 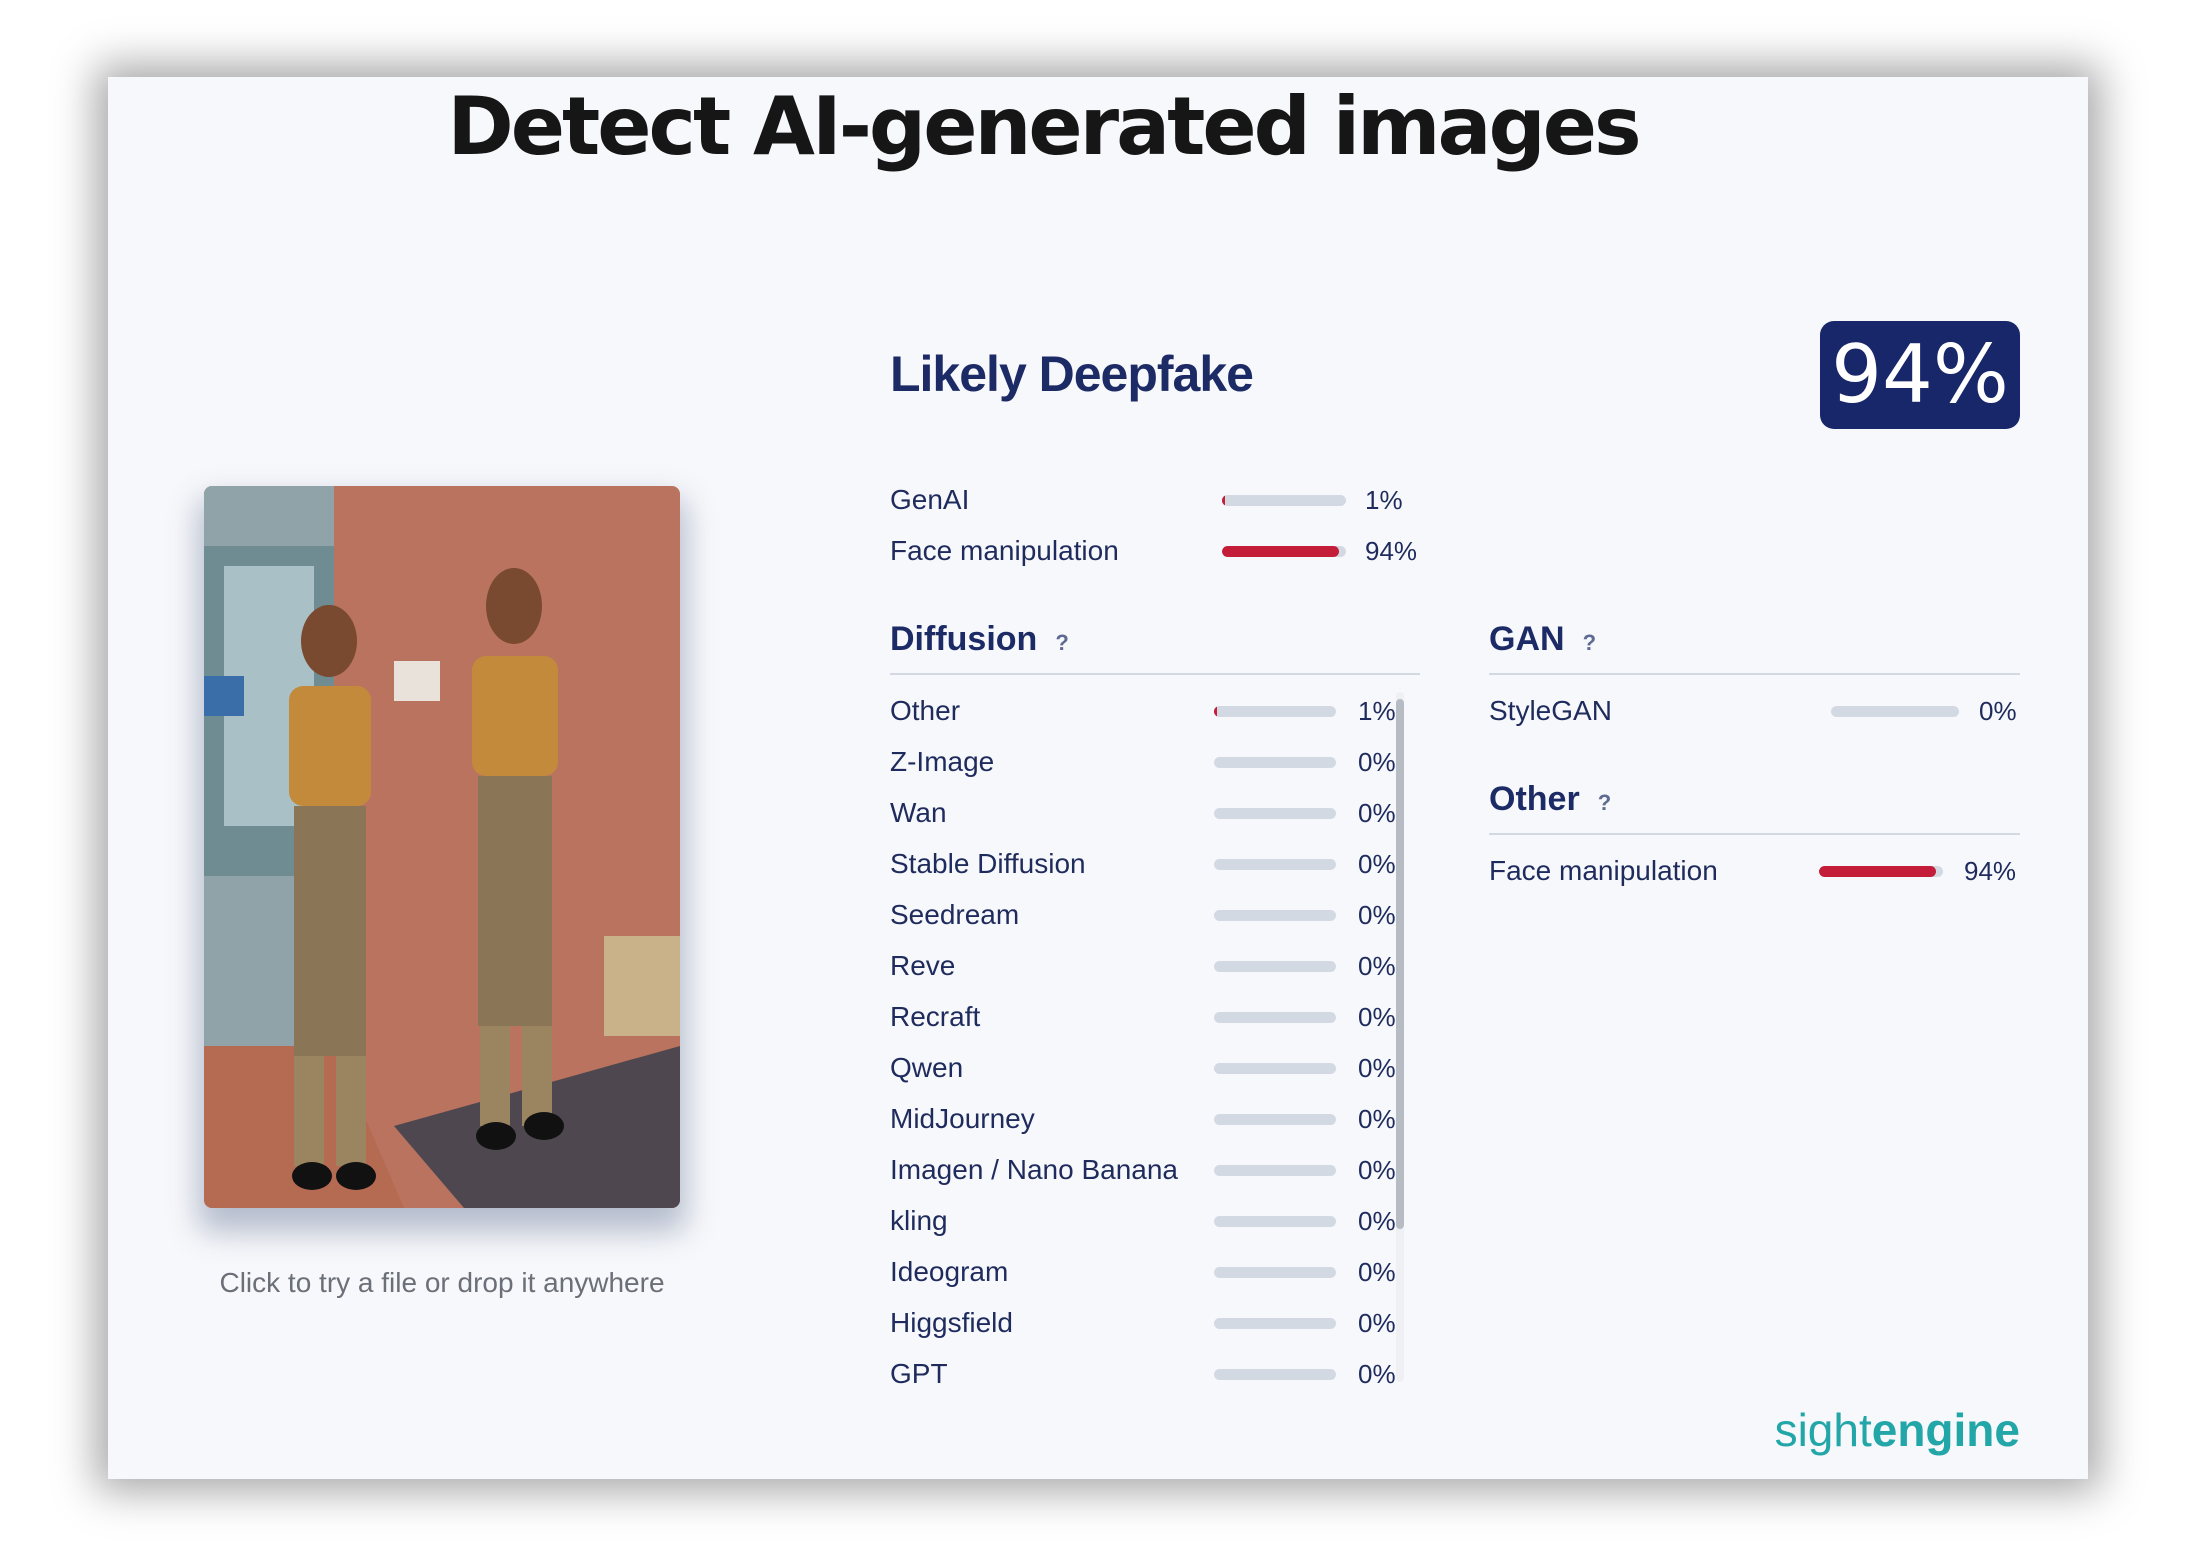 I want to click on uploaded-image, so click(x=442, y=847).